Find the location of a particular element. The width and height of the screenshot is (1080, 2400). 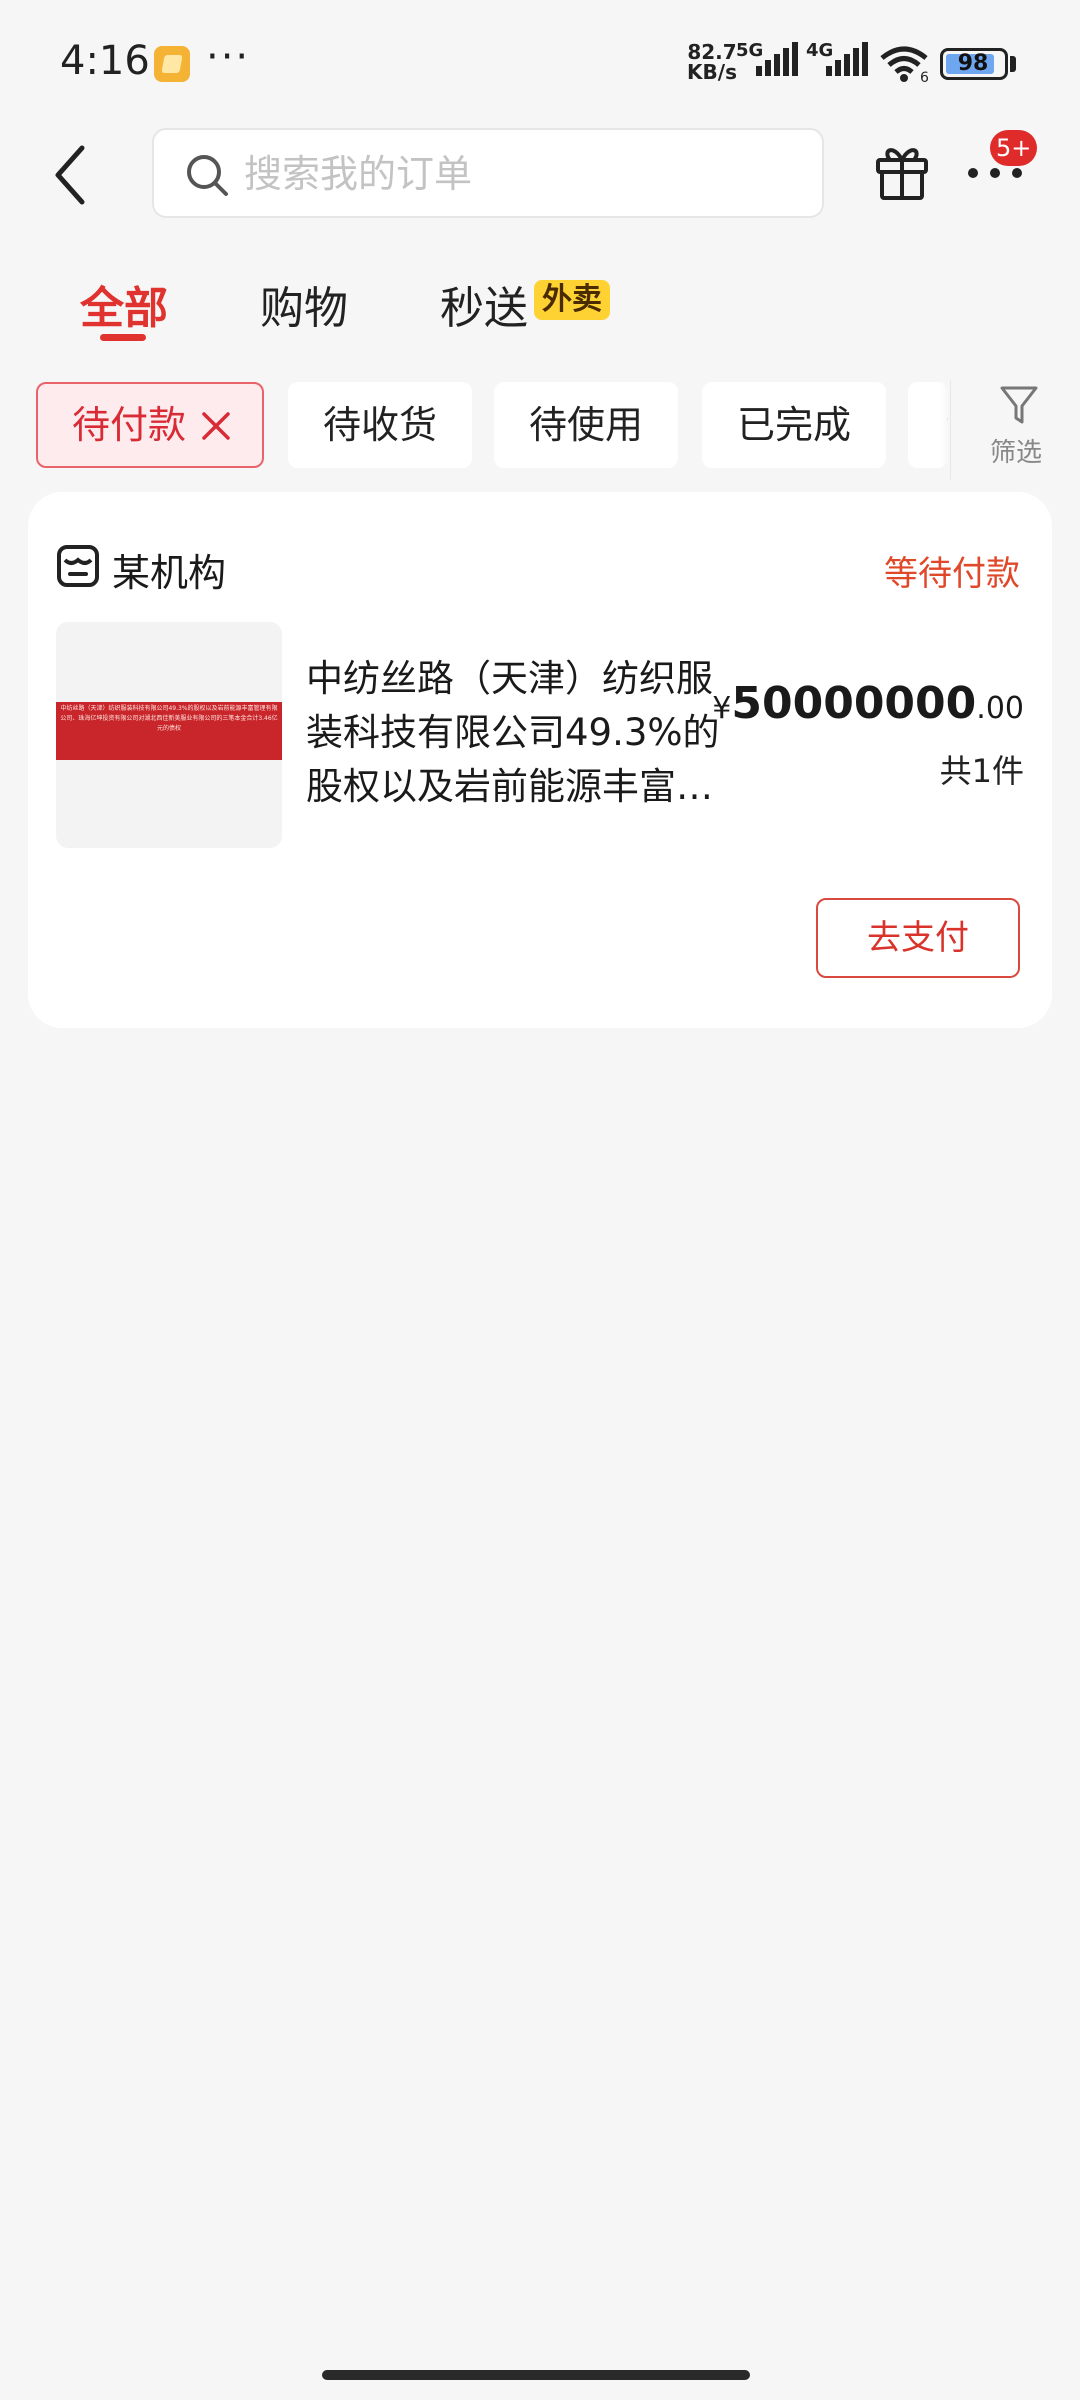

filter-button: 筛选 is located at coordinates (1015, 430).